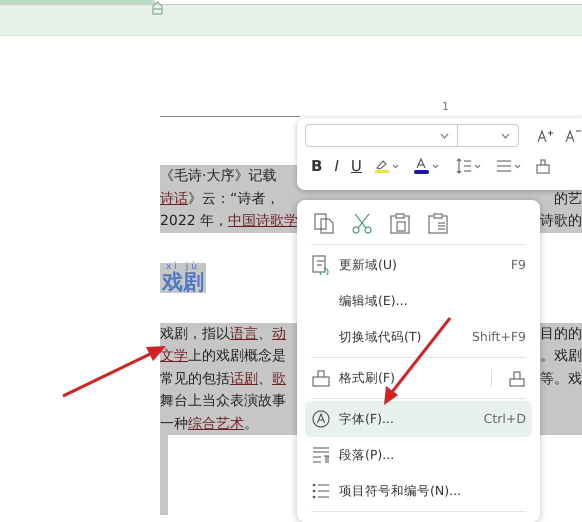  I want to click on document-text: 目的的, so click(561, 334).